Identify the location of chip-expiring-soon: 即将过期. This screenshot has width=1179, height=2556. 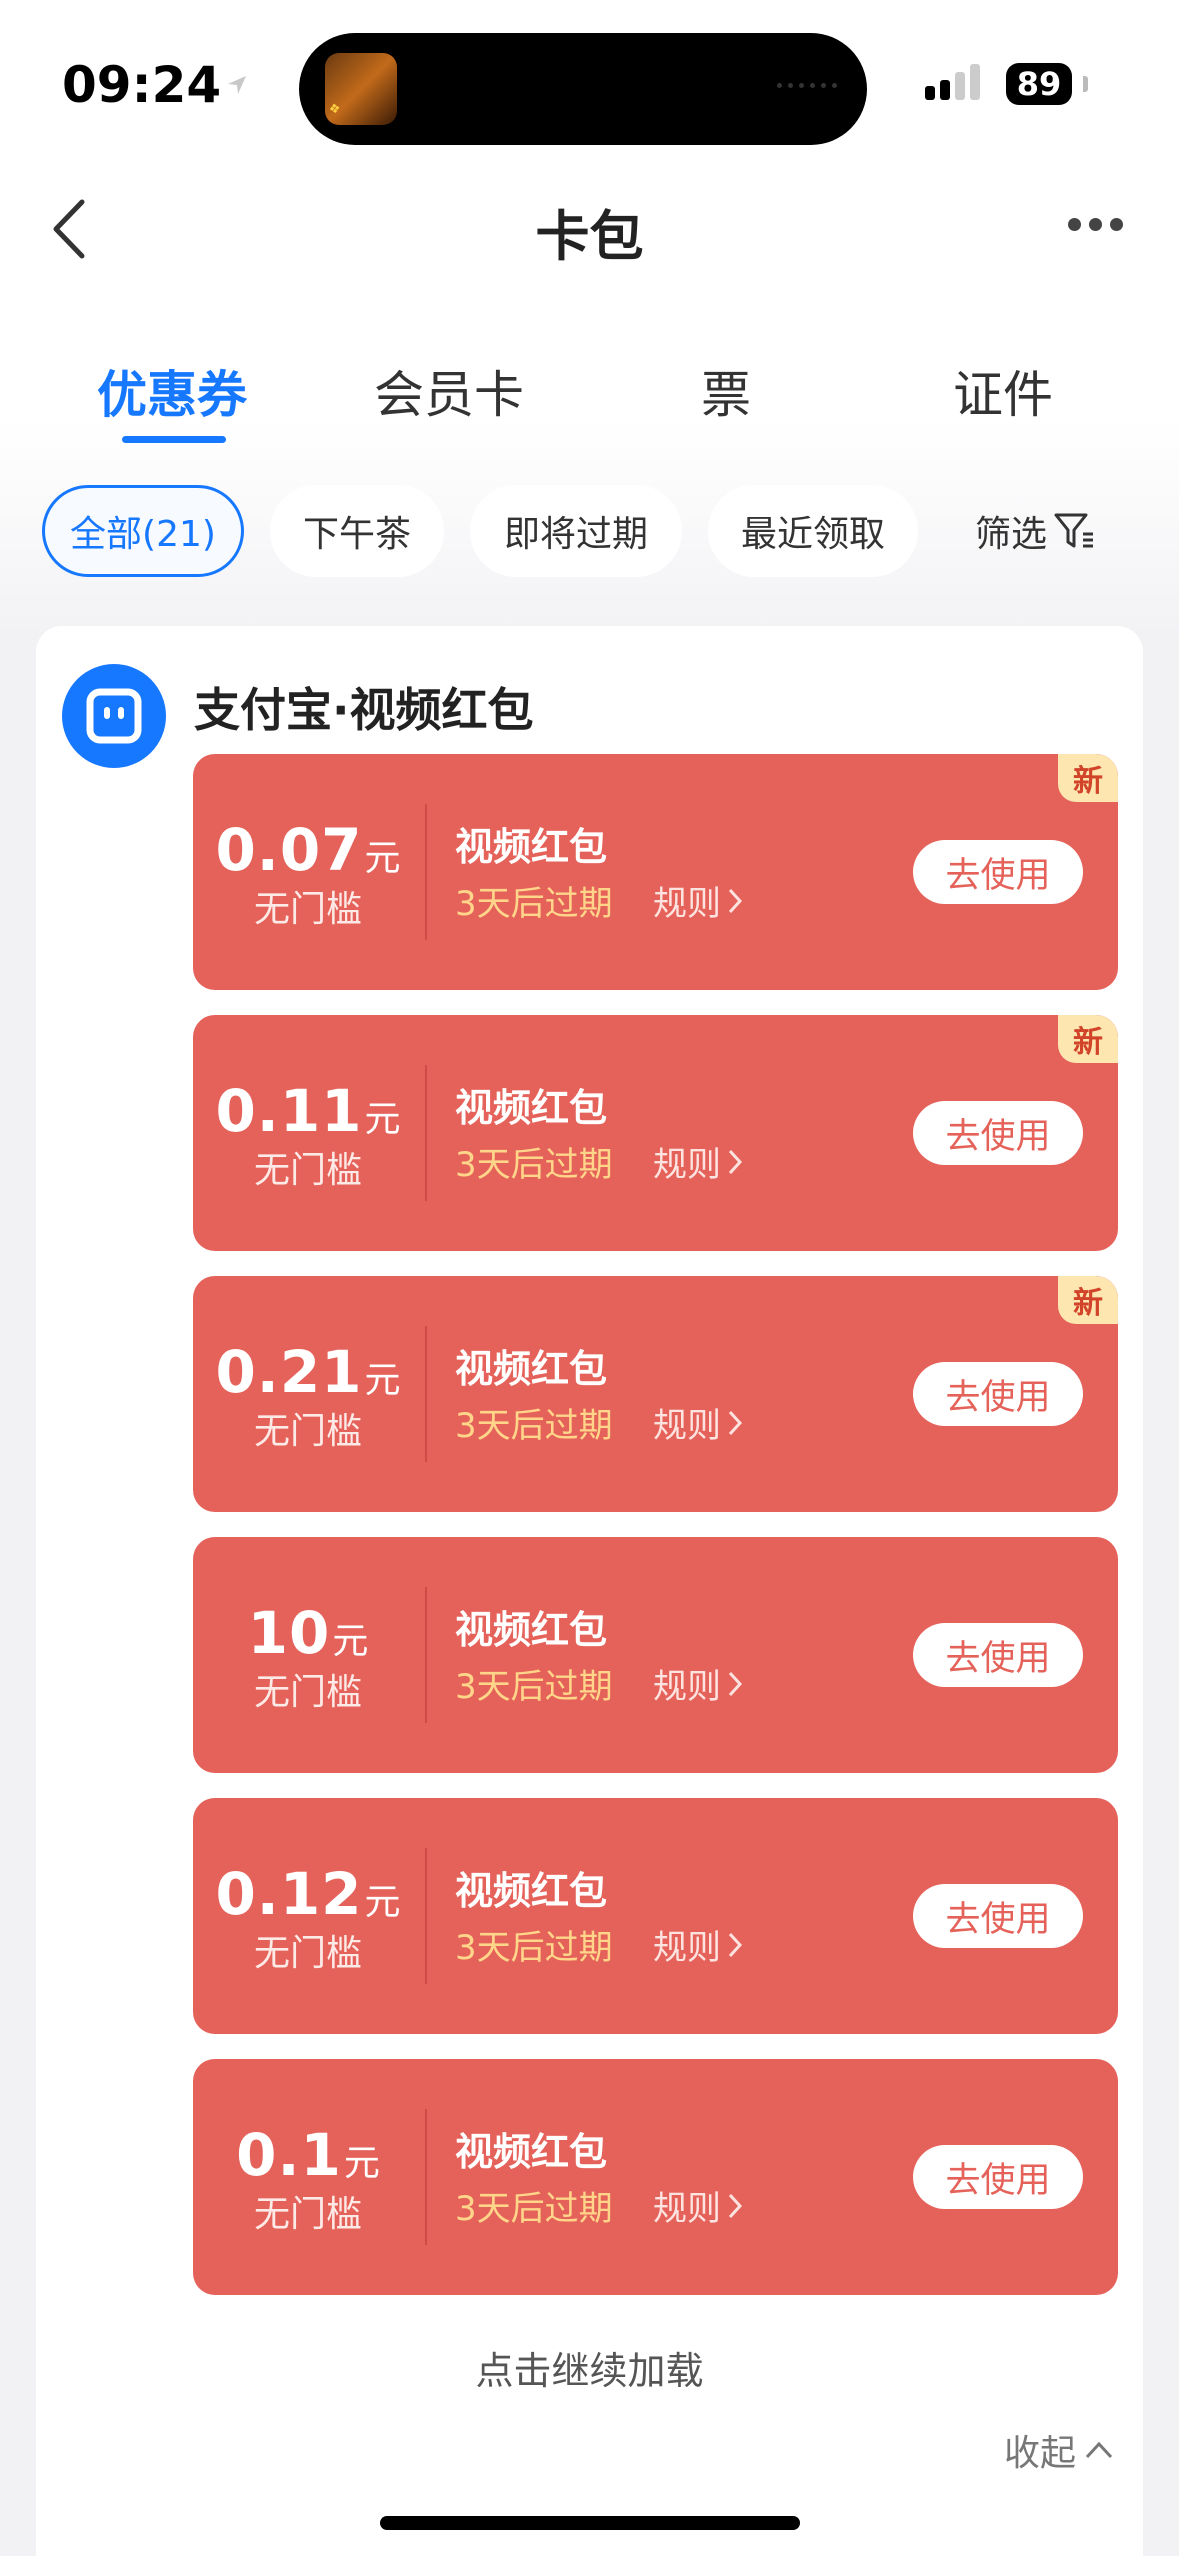
(576, 531).